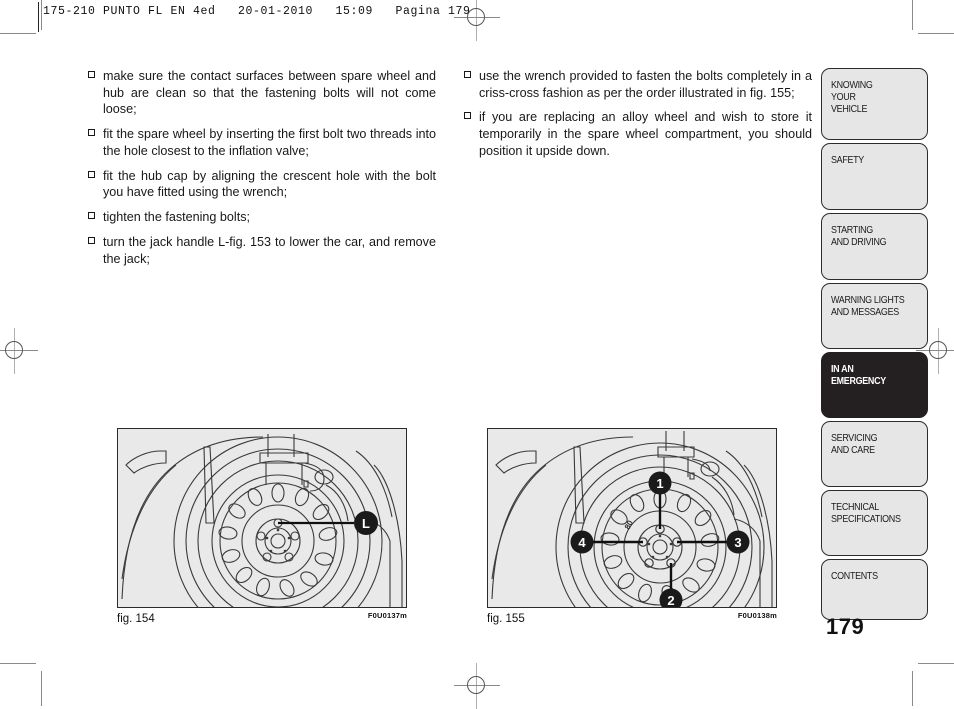  I want to click on sidebar-item-starting-and-driving: STARTING AND DRIVING, so click(874, 246).